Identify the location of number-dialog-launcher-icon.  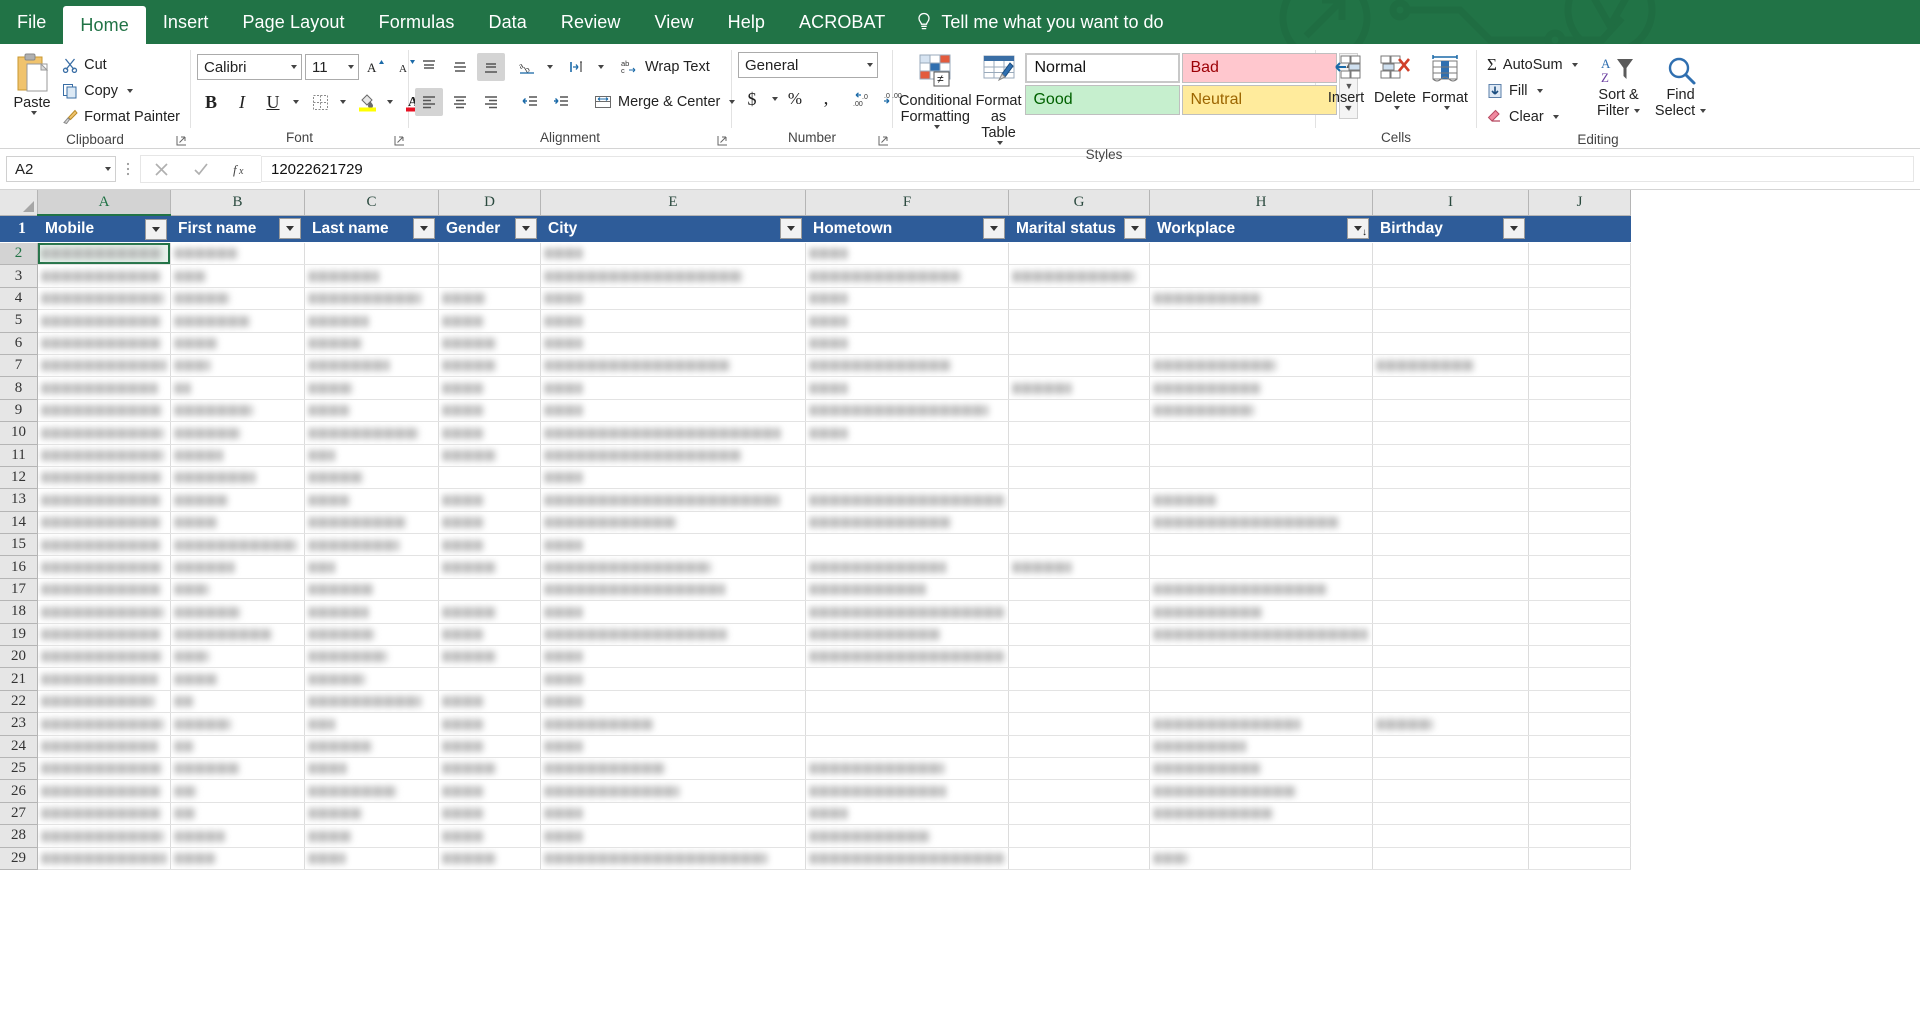
(883, 140).